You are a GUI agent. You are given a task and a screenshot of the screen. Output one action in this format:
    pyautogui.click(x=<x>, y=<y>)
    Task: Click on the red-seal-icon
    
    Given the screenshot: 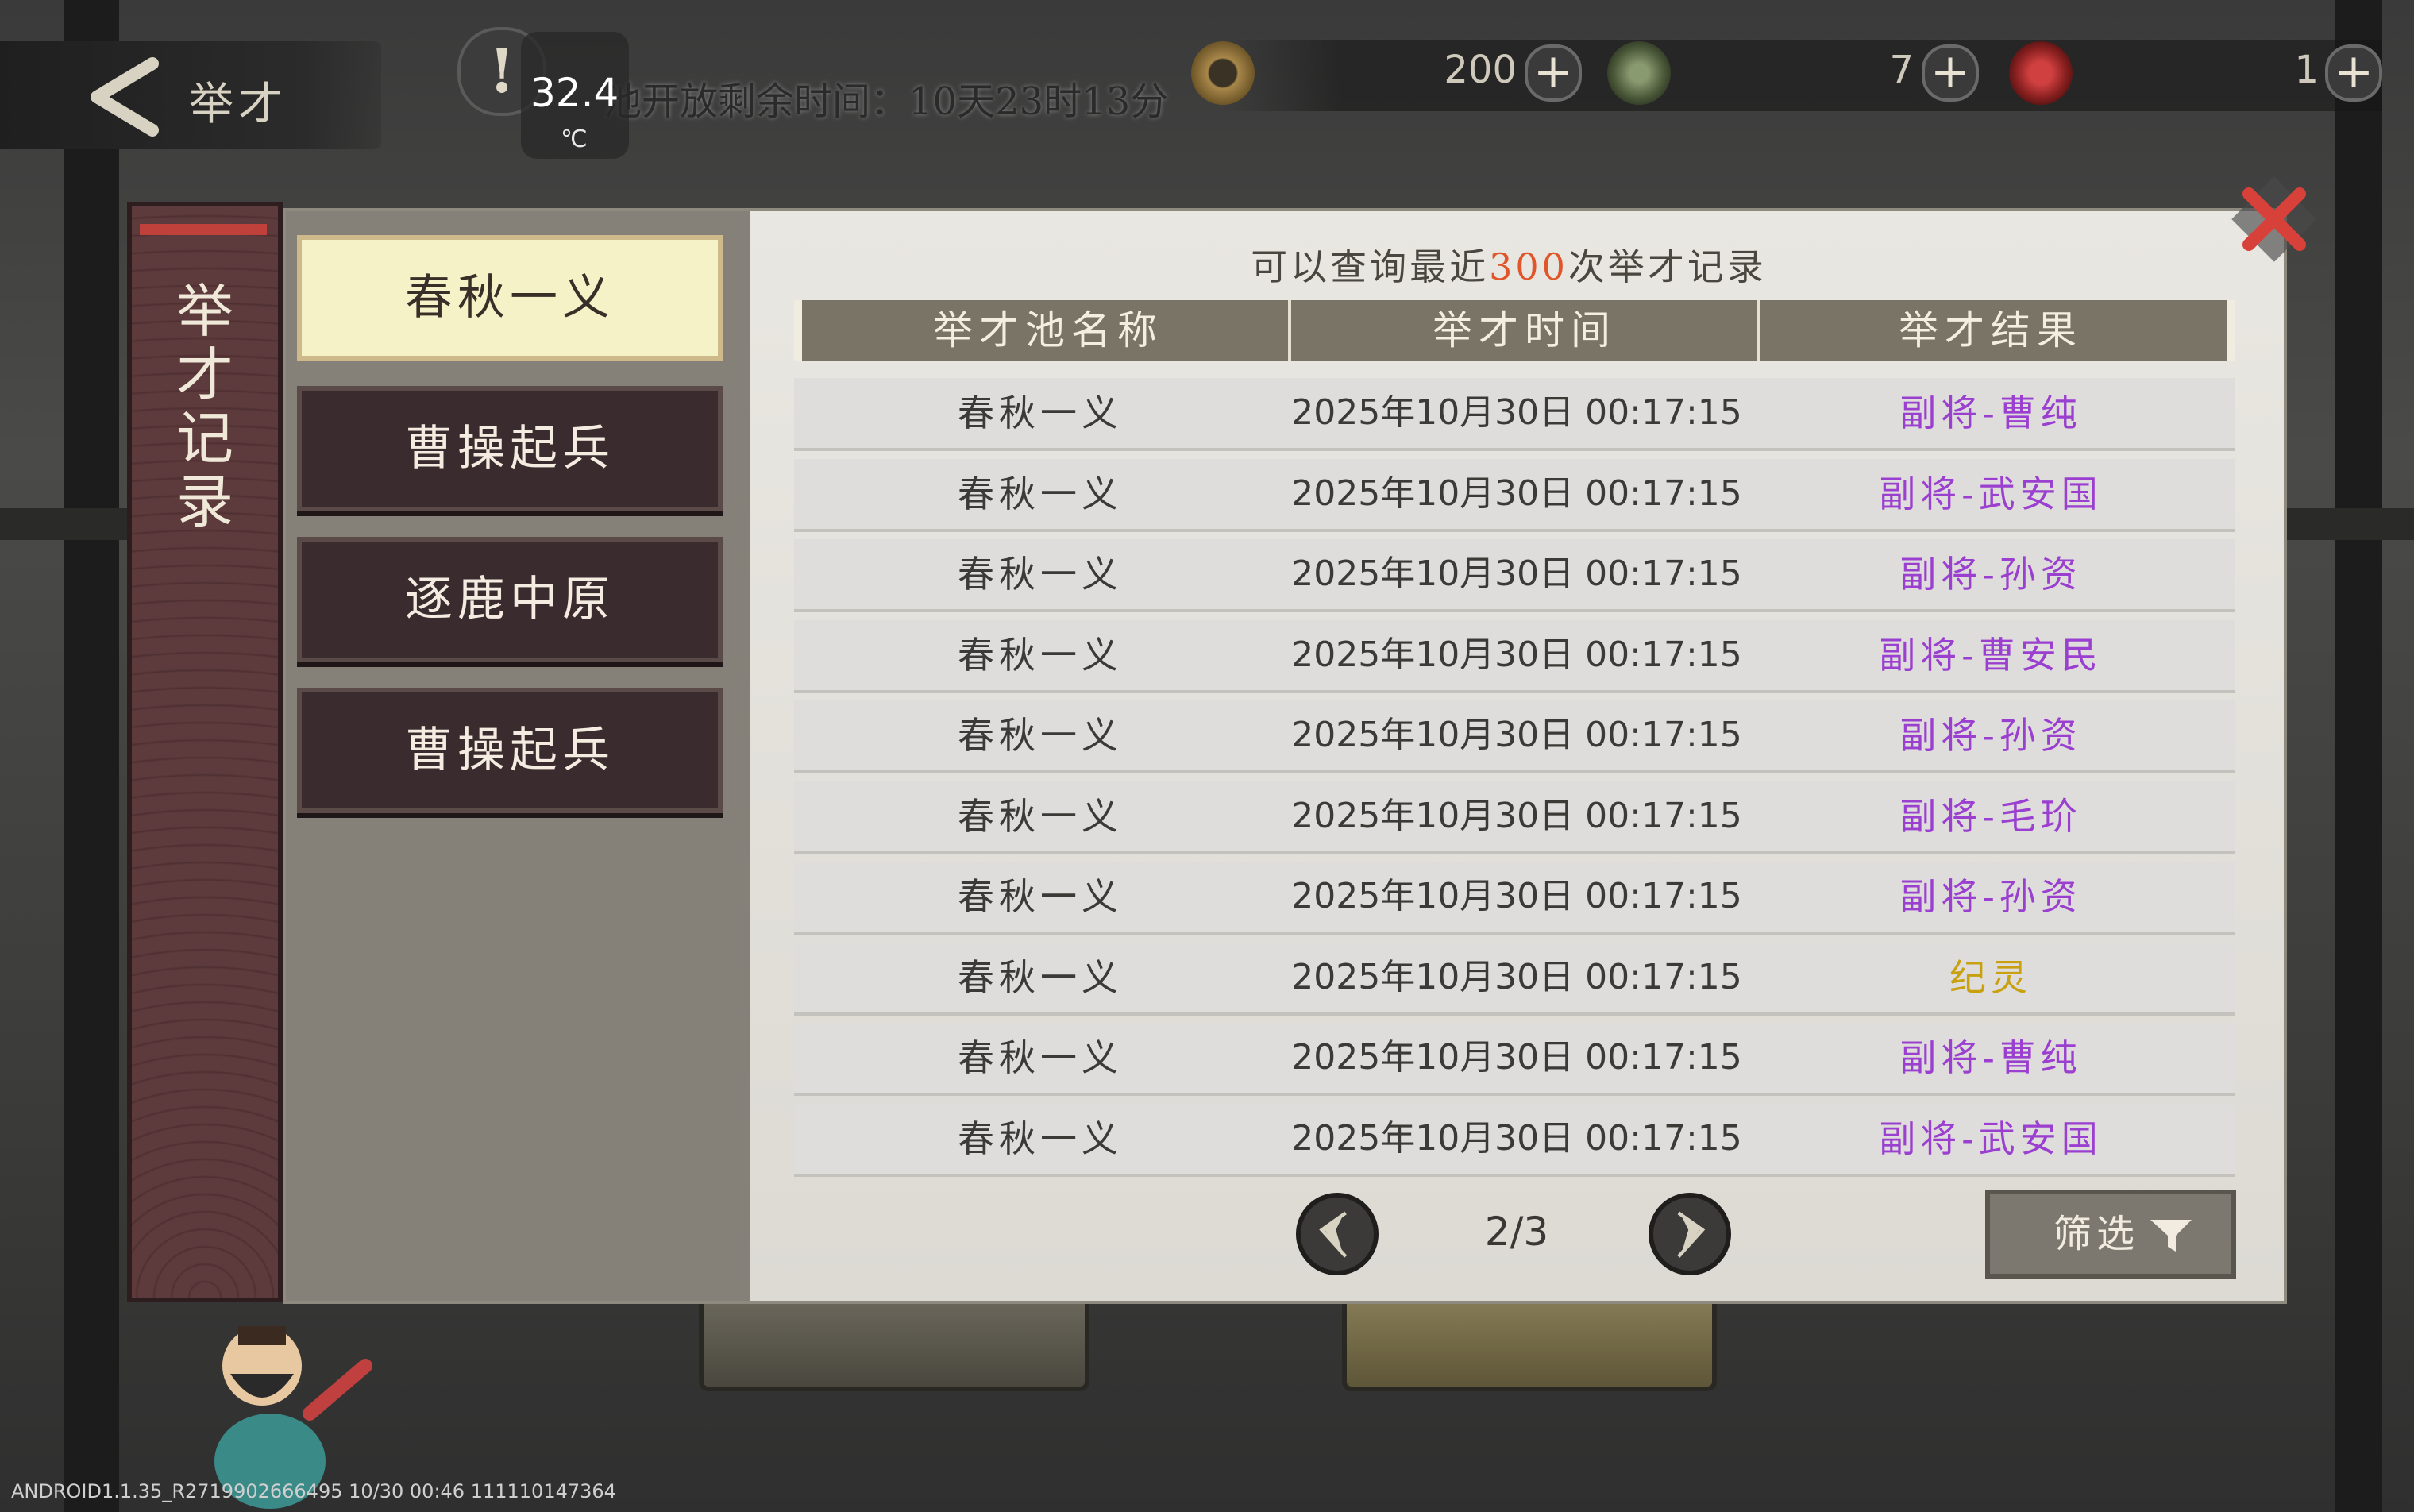 What is the action you would take?
    pyautogui.click(x=2041, y=73)
    